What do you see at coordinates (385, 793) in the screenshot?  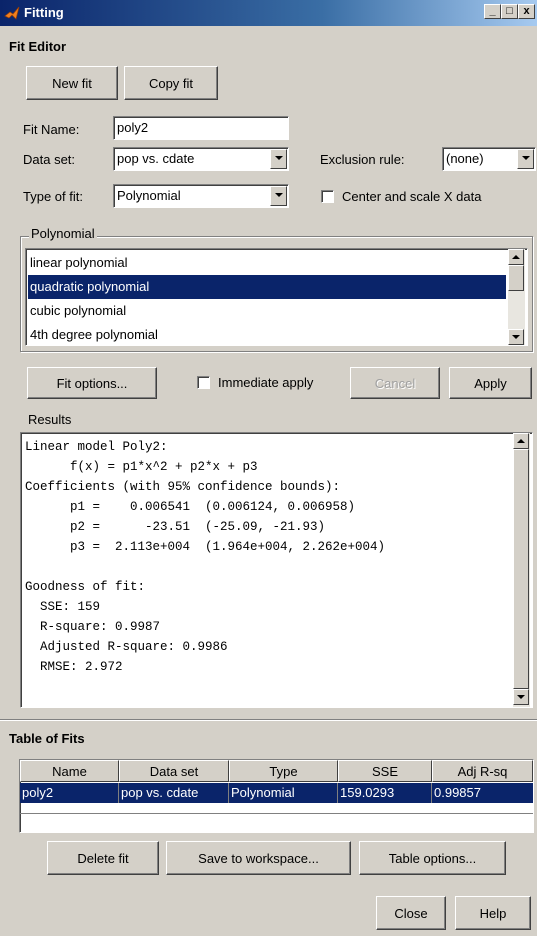 I see `cell-sse: 159.0293` at bounding box center [385, 793].